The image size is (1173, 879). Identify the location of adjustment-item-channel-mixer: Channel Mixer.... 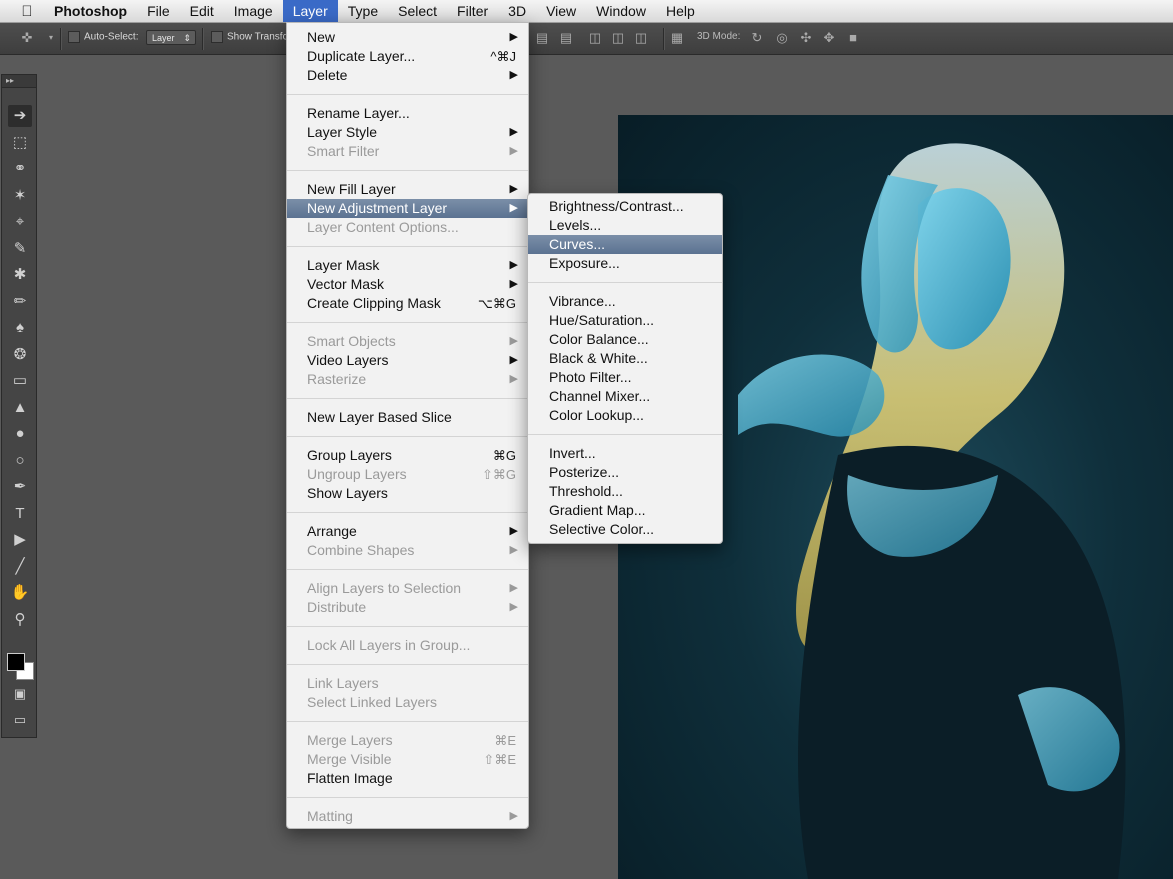
(625, 396).